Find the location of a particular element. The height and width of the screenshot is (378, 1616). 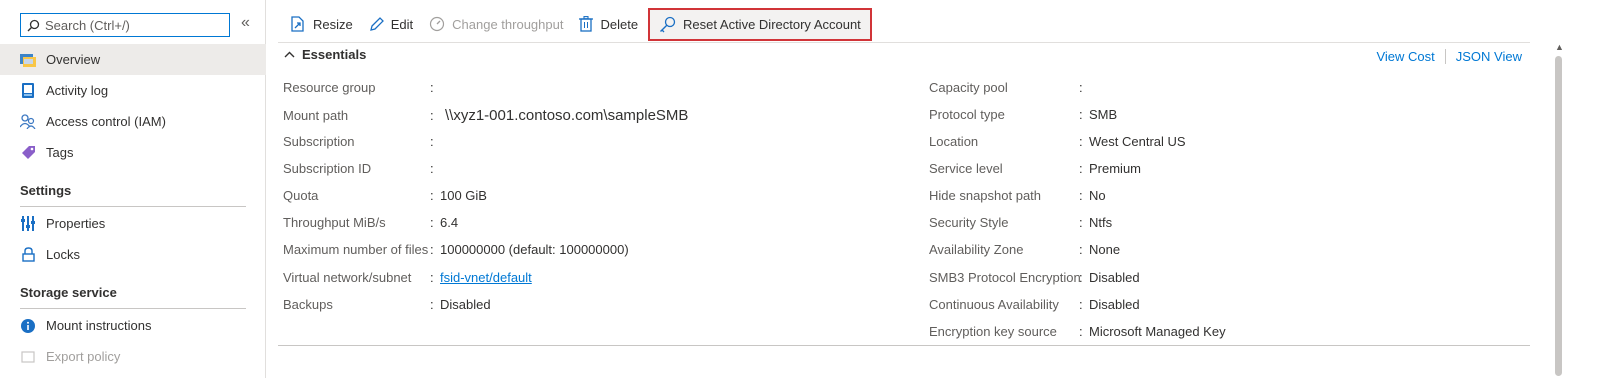

property-label: Maximum number of files is located at coordinates (356, 249).